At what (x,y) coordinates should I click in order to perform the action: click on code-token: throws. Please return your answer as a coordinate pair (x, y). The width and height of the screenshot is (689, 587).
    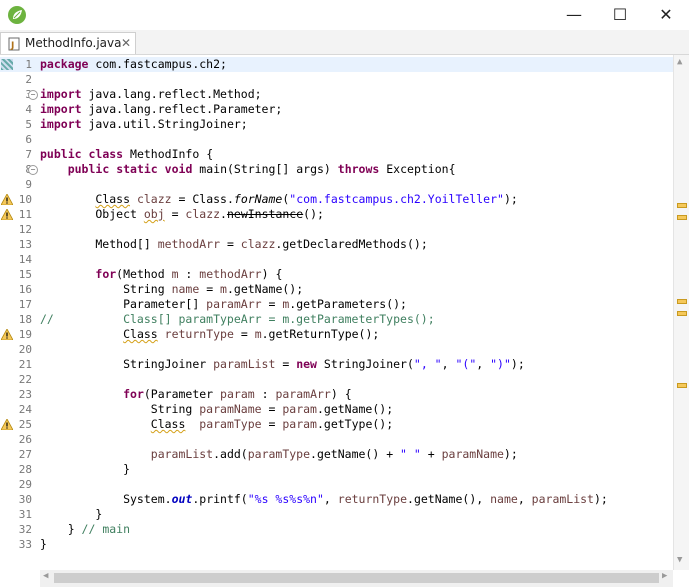
    Looking at the image, I should click on (358, 169).